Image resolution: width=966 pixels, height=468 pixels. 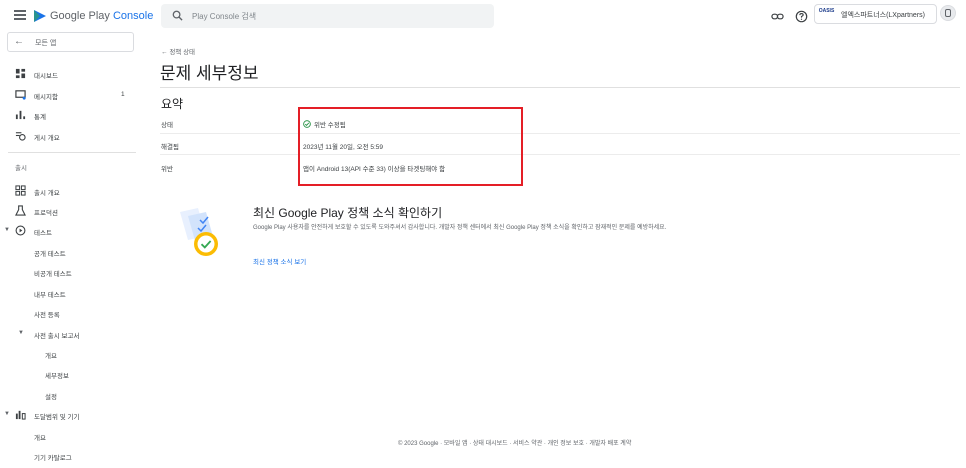 I want to click on sidebar-item-label: 통계, so click(x=40, y=117).